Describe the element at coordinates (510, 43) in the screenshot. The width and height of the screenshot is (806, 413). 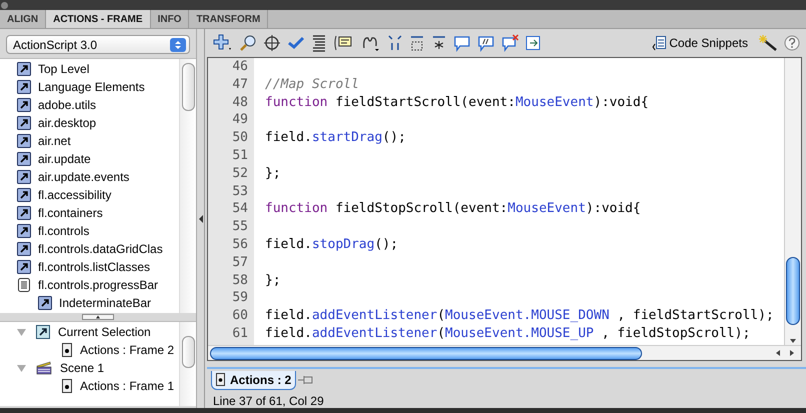
I see `remove-comment-icon` at that location.